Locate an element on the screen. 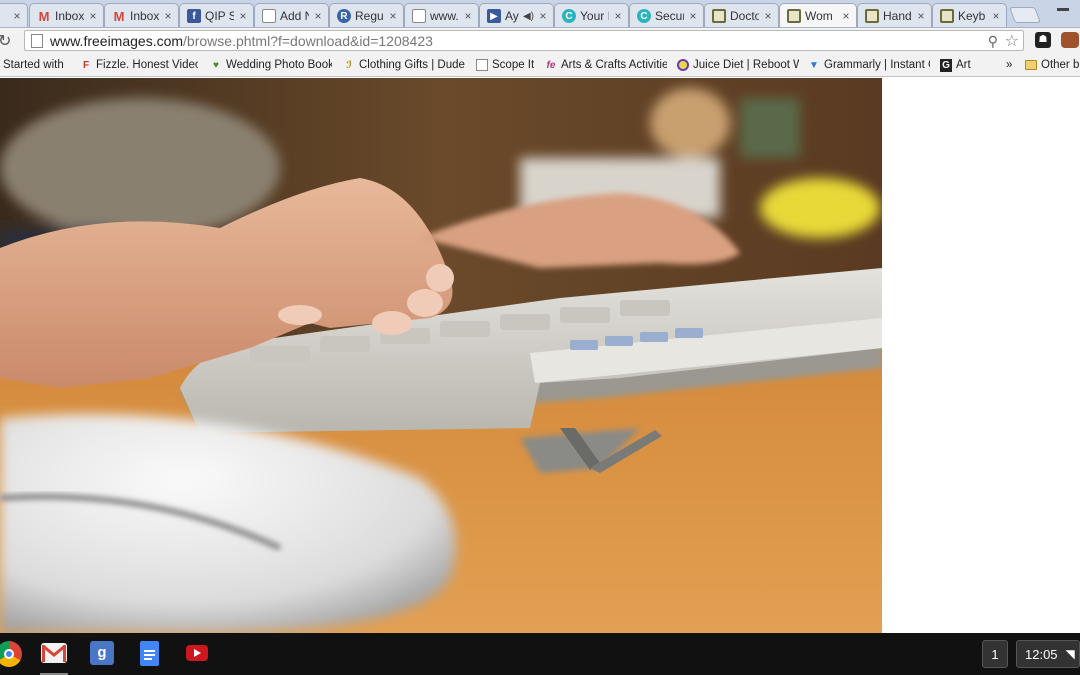 This screenshot has height=675, width=1080. bookmark-scope-it: Scope It is located at coordinates (507, 65).